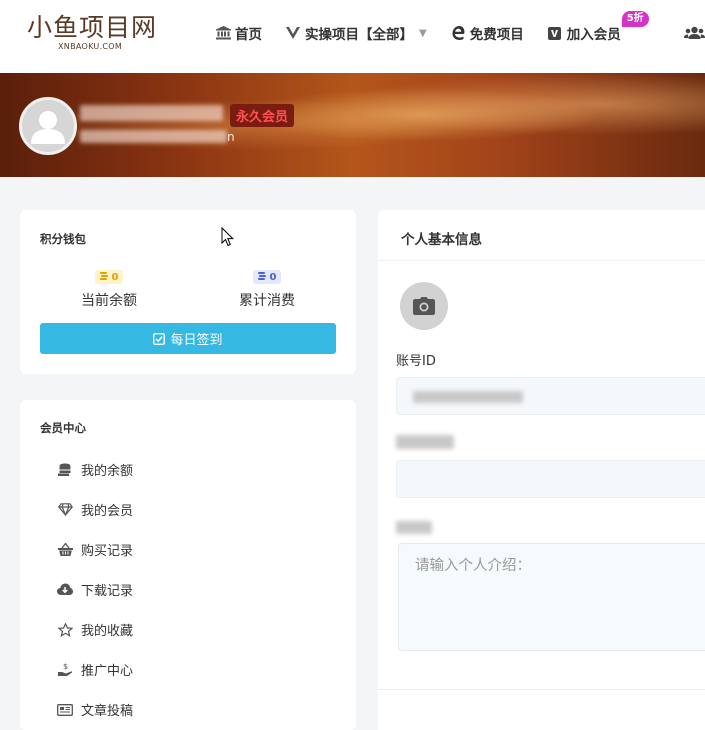 This screenshot has height=730, width=705. I want to click on vuejs-icon, so click(293, 33).